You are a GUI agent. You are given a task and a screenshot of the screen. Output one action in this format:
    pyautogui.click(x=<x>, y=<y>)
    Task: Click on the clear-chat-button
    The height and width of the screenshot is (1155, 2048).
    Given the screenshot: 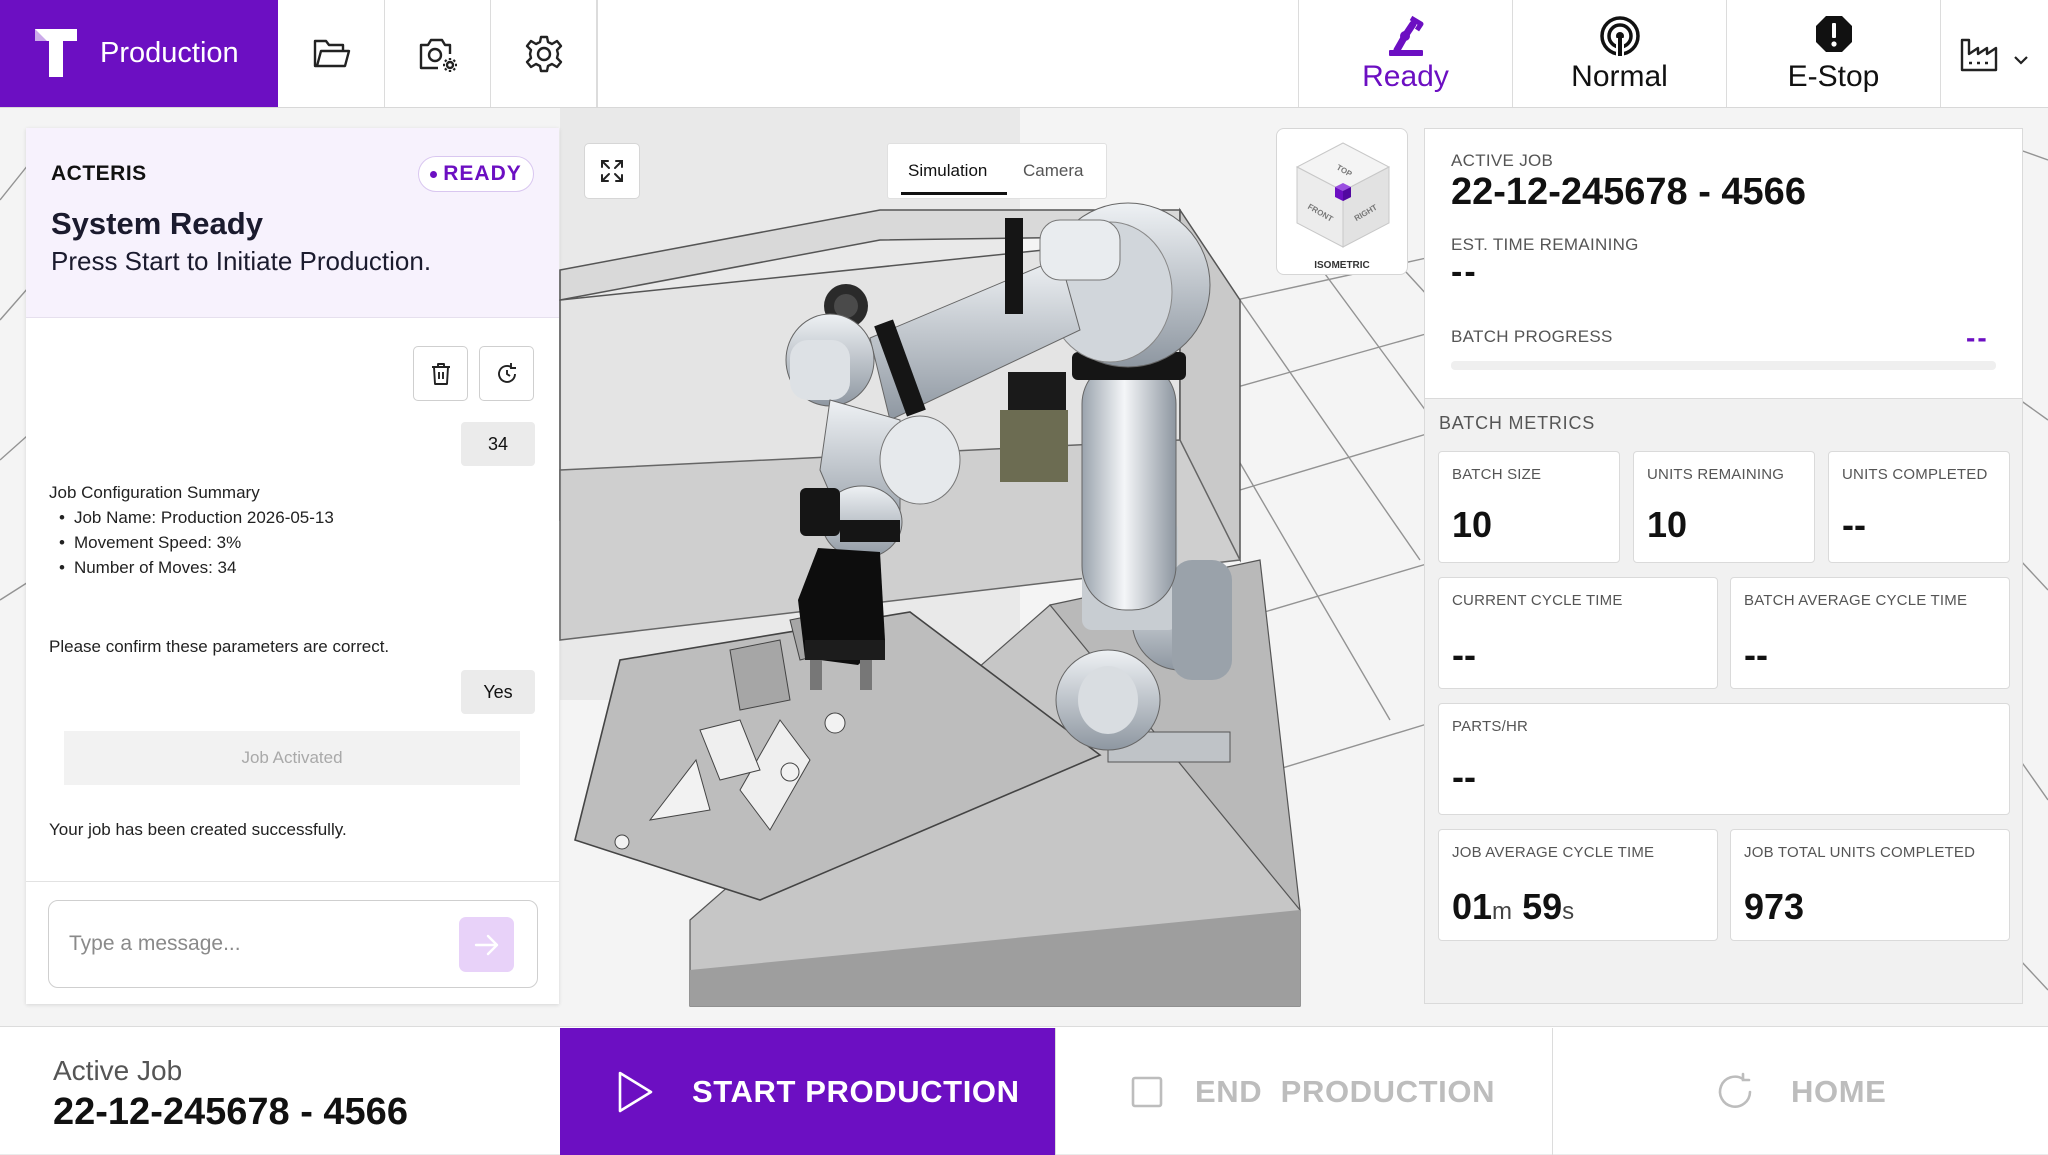 What is the action you would take?
    pyautogui.click(x=440, y=373)
    